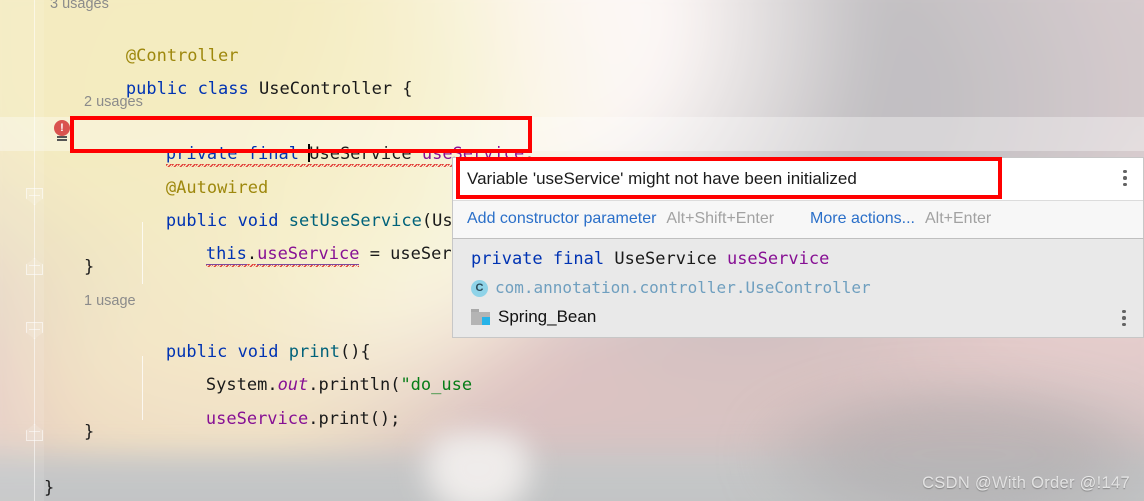  I want to click on doc-module-row: Spring_Bean, so click(798, 318).